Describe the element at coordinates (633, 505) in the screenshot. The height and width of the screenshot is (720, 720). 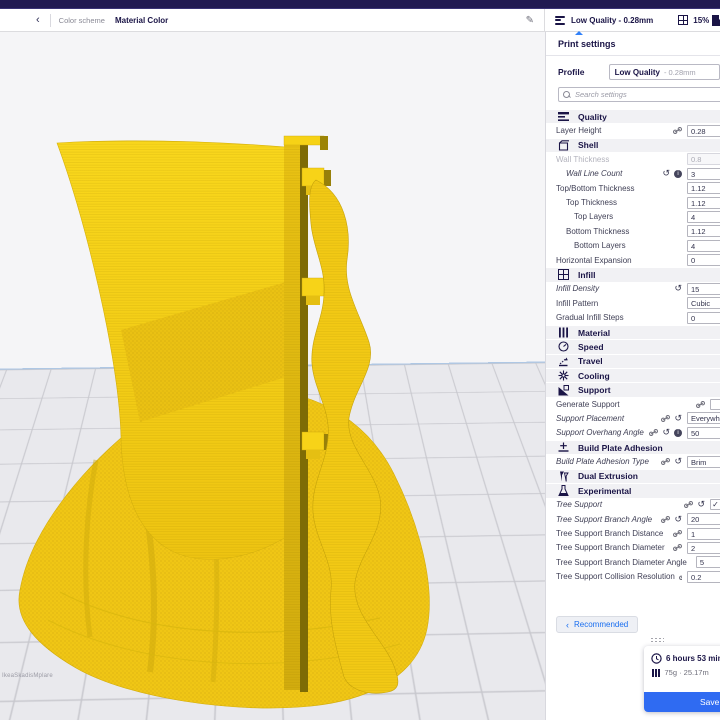
I see `setting-tree-support: Tree Support ↺ ✓` at that location.